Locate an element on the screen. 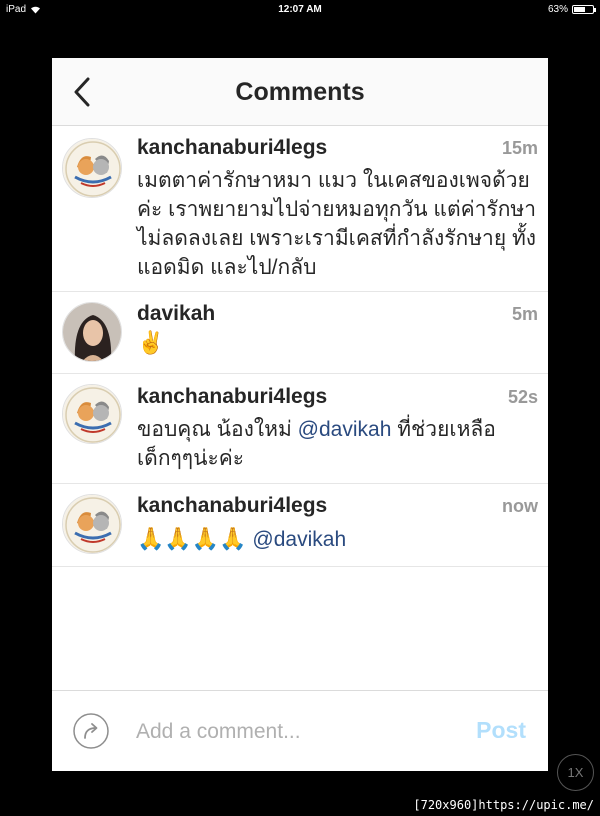 Image resolution: width=600 pixels, height=816 pixels. header: Comments is located at coordinates (300, 92).